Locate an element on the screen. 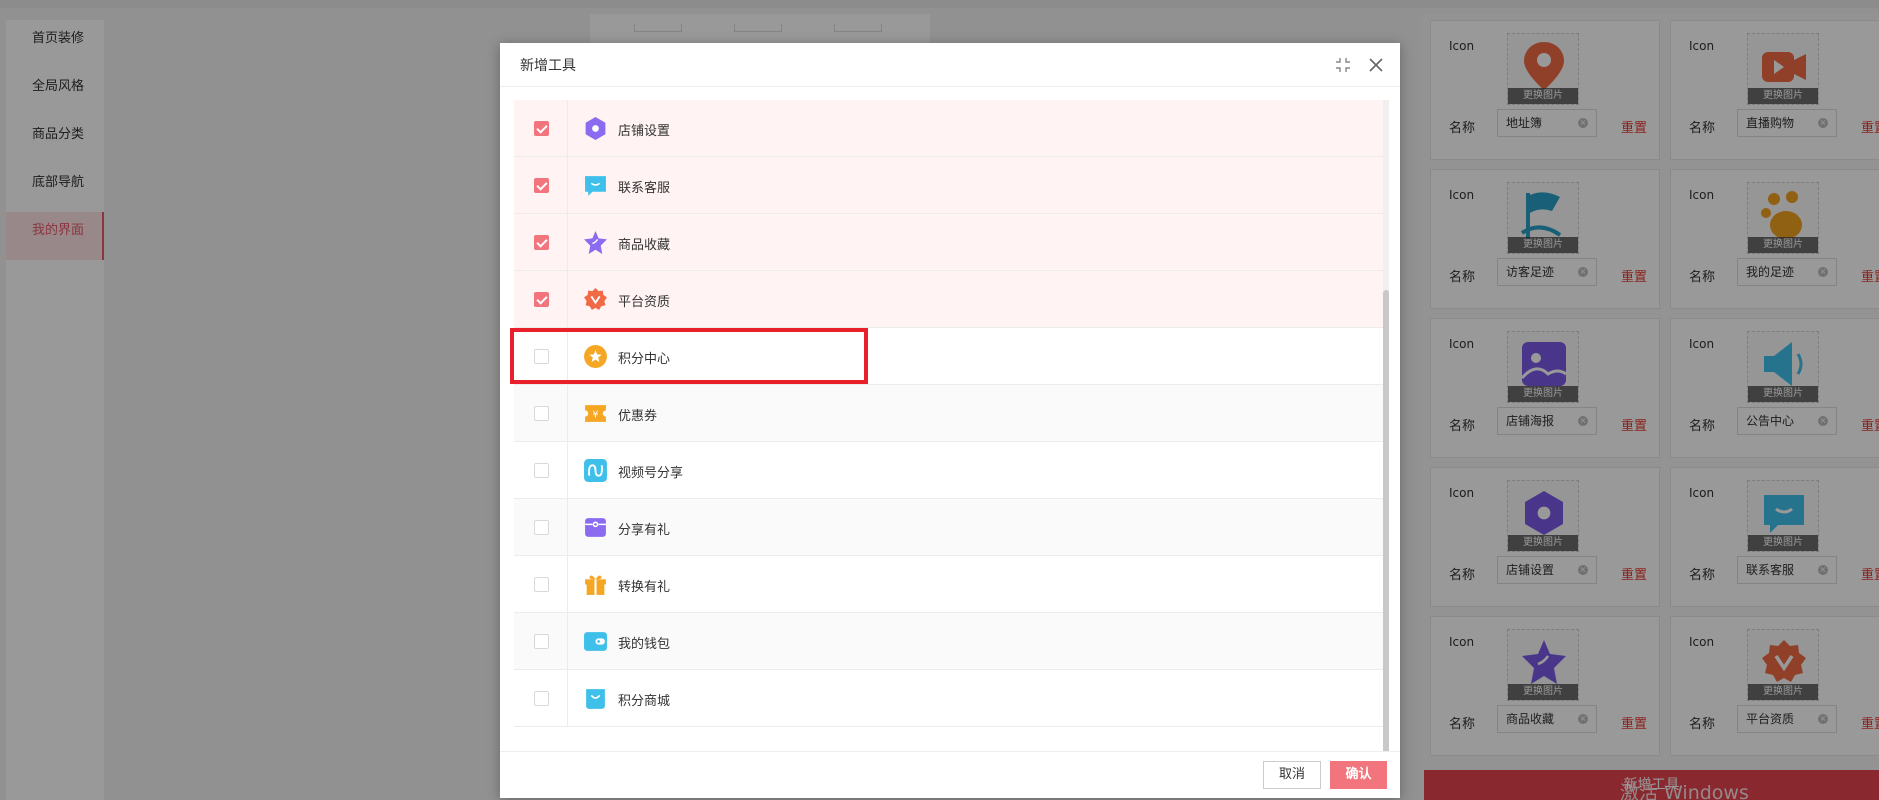 The height and width of the screenshot is (800, 1879). highlight-box is located at coordinates (689, 356).